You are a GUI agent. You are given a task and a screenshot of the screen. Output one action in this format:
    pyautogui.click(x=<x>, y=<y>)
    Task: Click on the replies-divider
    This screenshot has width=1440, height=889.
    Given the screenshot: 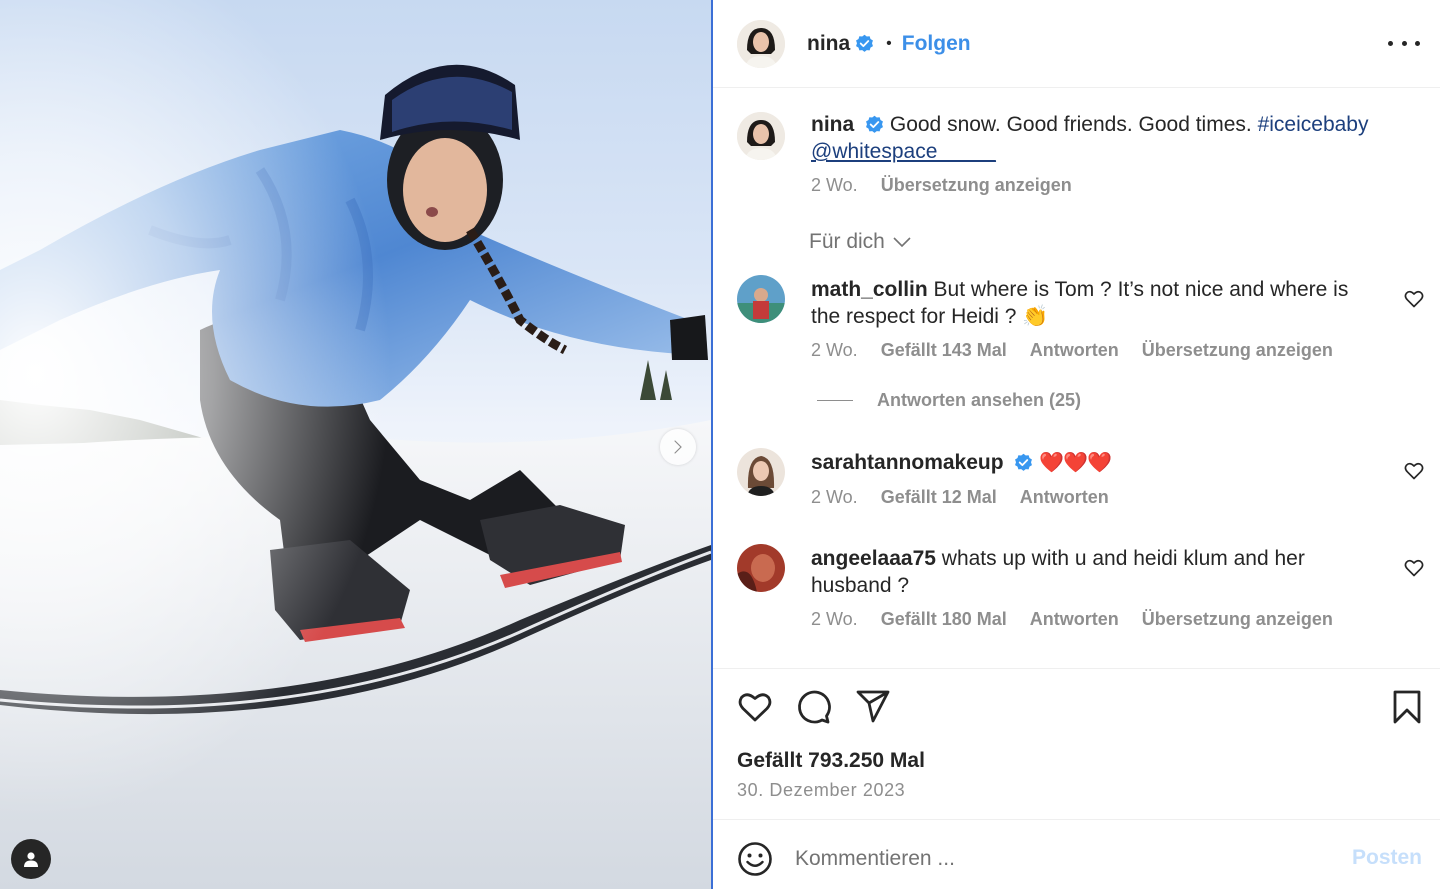 What is the action you would take?
    pyautogui.click(x=835, y=400)
    